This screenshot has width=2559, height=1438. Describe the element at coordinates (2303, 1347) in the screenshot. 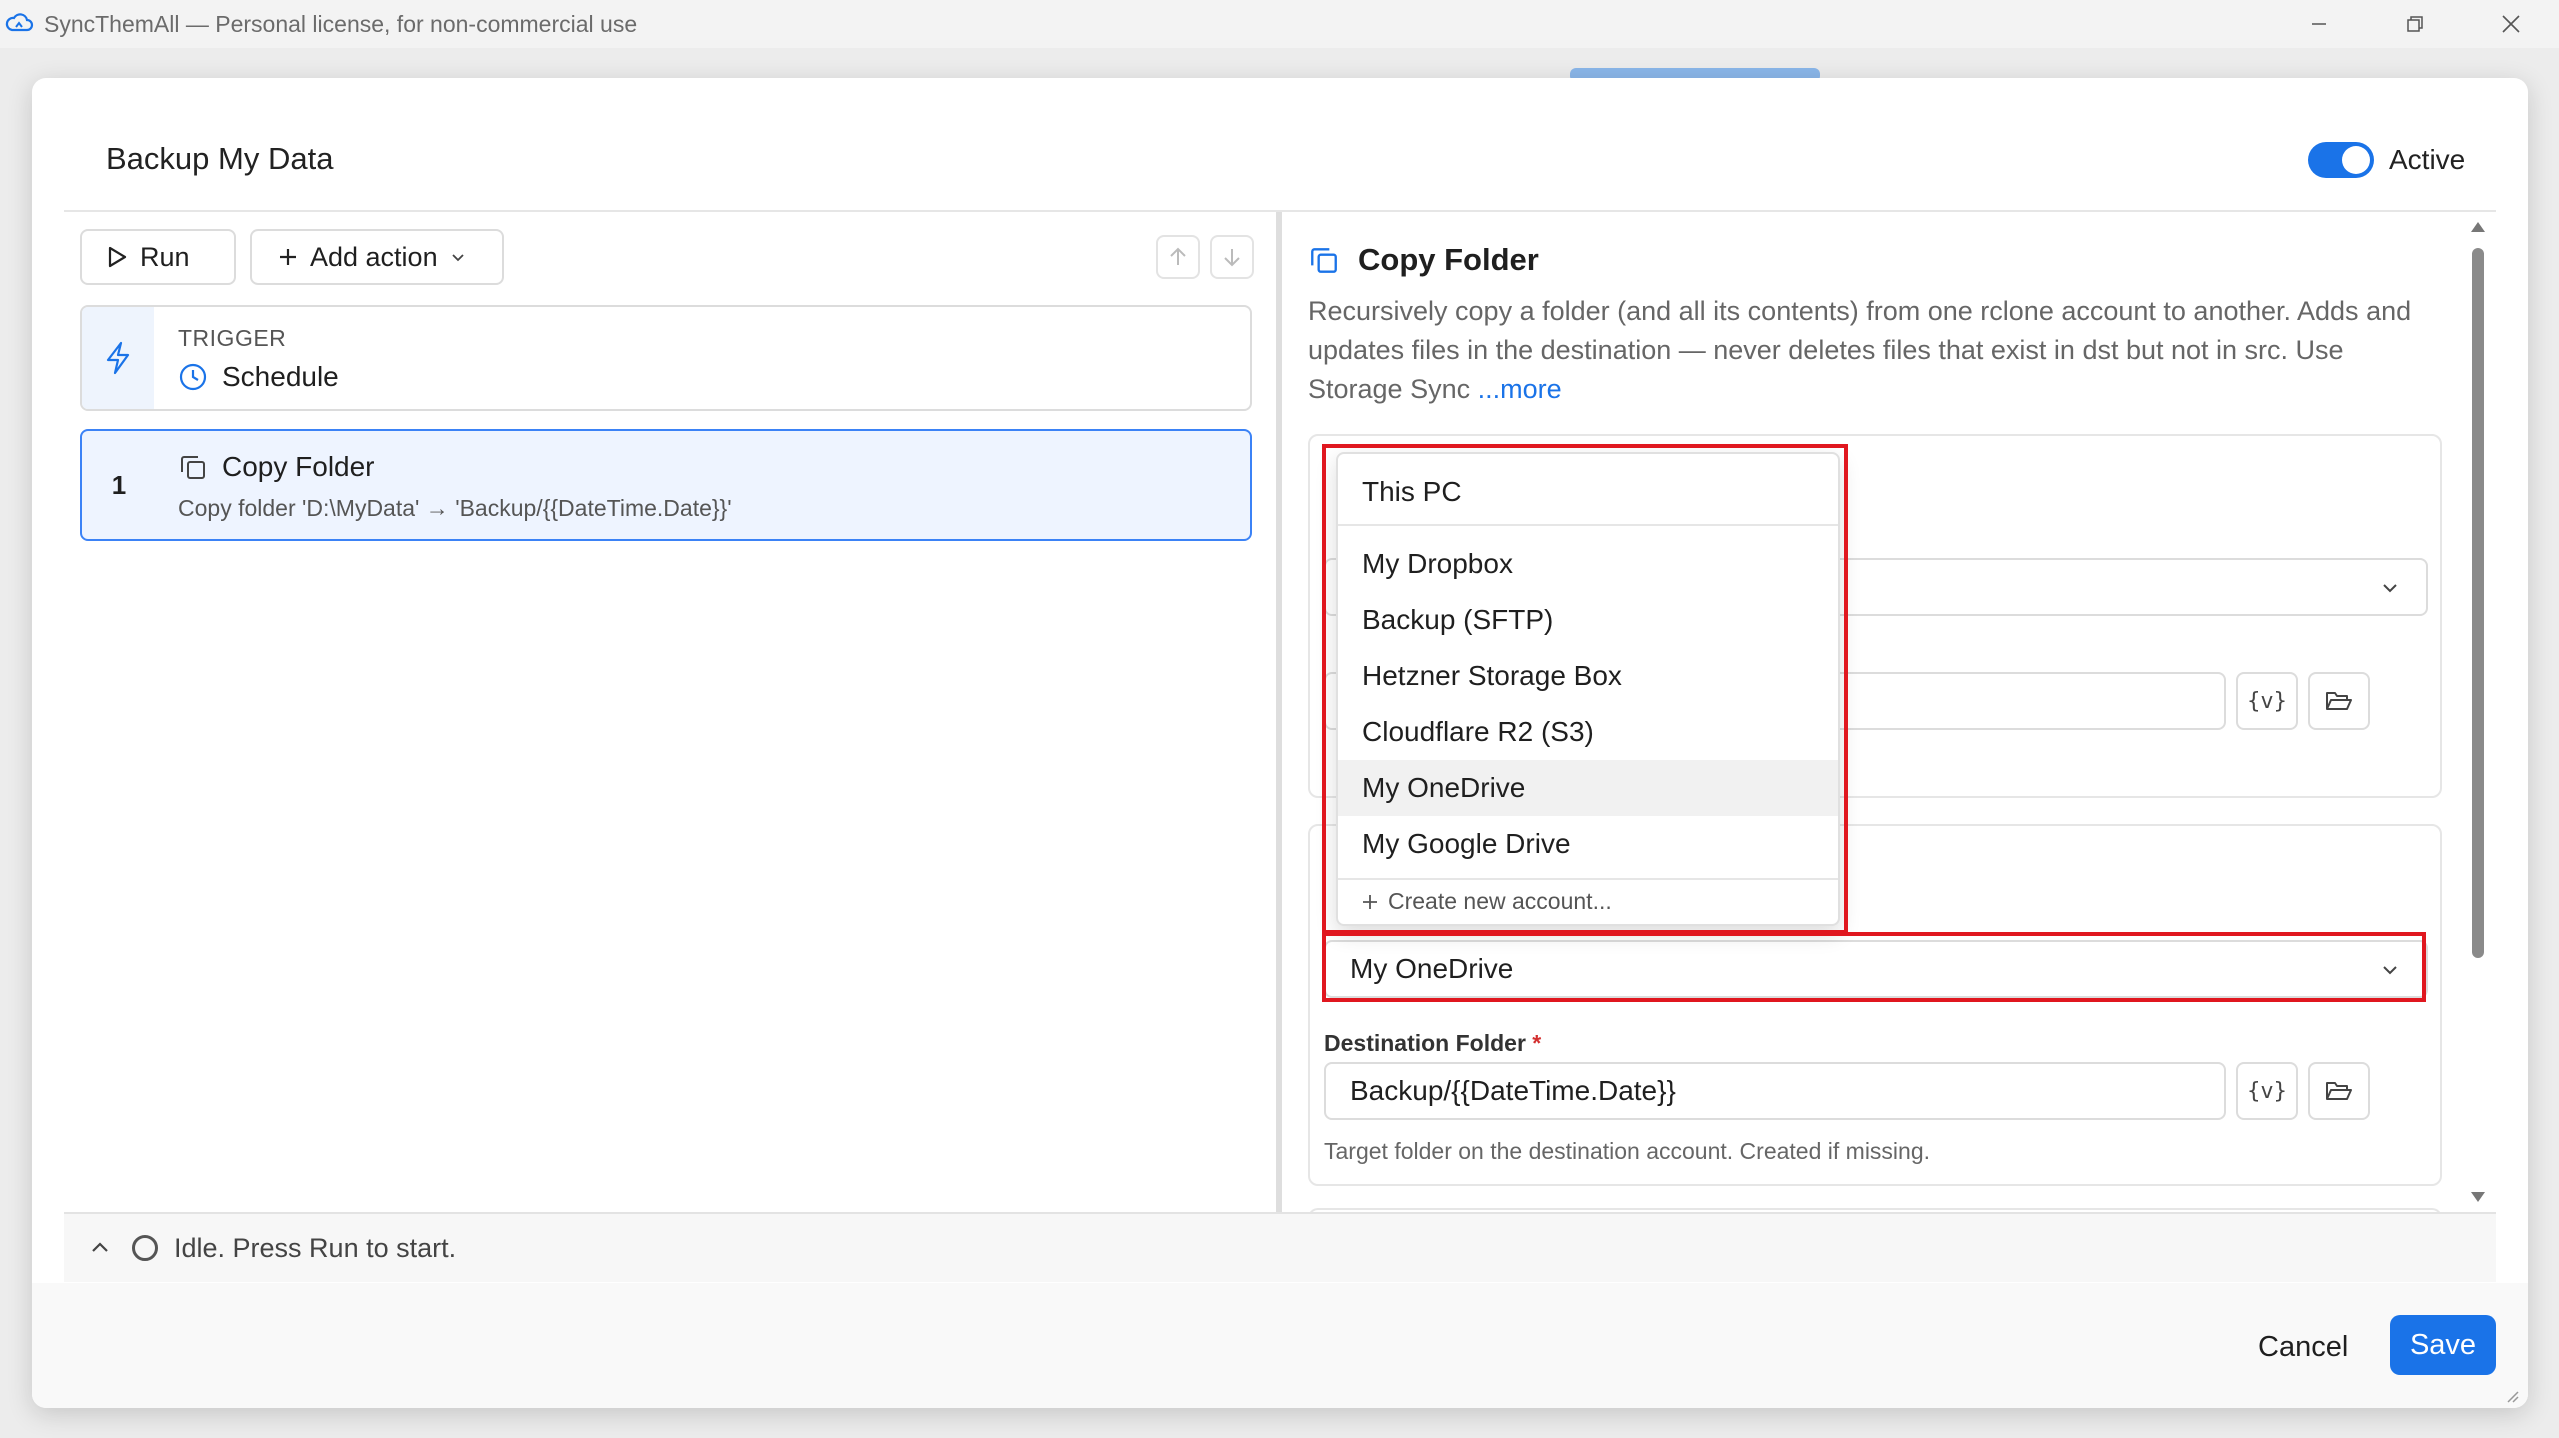

I see `cancel-button: Cancel` at that location.